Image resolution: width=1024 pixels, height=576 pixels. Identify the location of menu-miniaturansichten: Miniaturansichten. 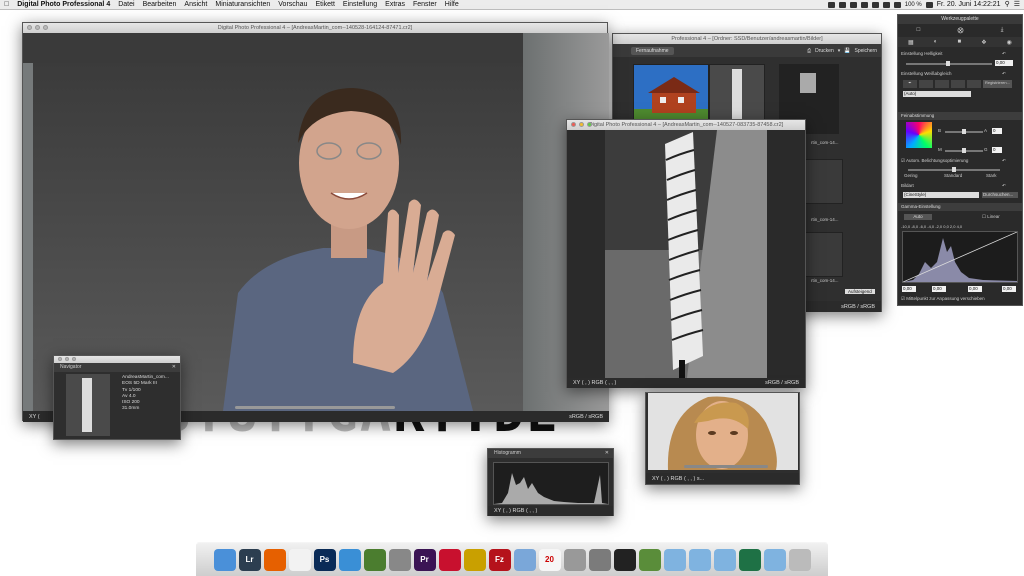
(242, 5).